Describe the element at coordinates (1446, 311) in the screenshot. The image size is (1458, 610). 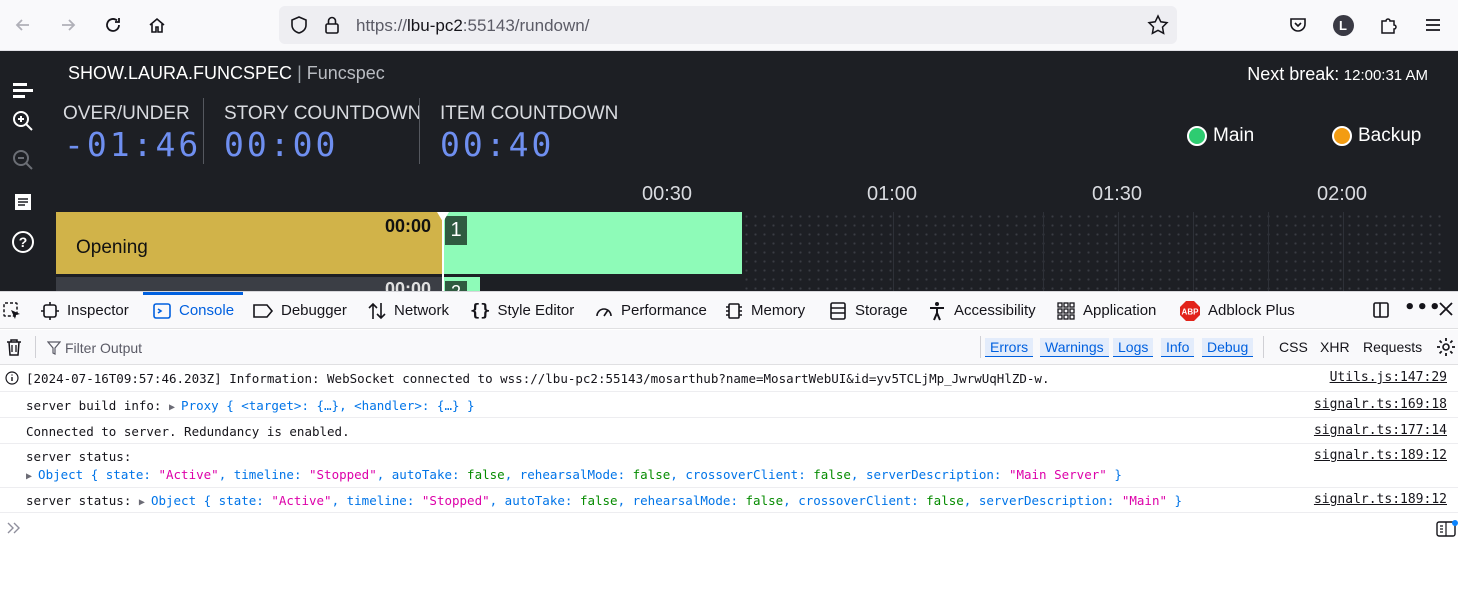
I see `close-devtools-icon` at that location.